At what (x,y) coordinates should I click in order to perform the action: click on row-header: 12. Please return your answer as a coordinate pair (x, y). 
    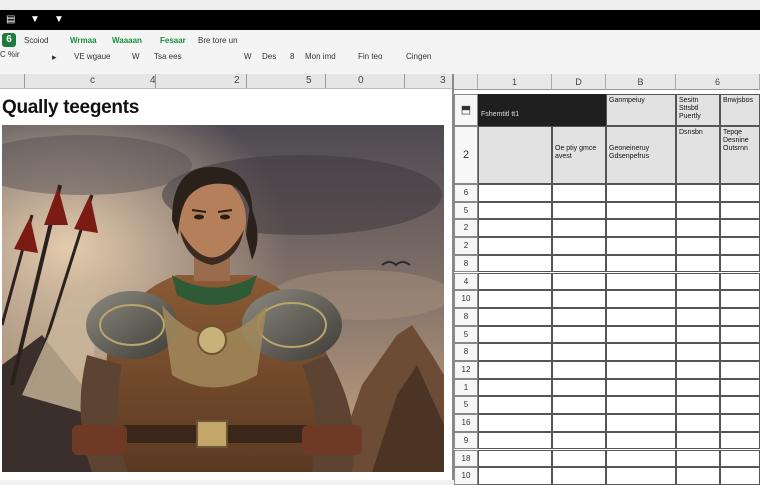
    Looking at the image, I should click on (466, 370).